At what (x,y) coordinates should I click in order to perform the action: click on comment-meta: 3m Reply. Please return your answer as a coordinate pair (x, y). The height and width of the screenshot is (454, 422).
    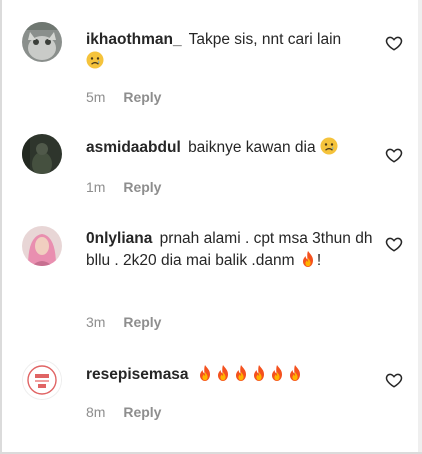
    Looking at the image, I should click on (123, 322).